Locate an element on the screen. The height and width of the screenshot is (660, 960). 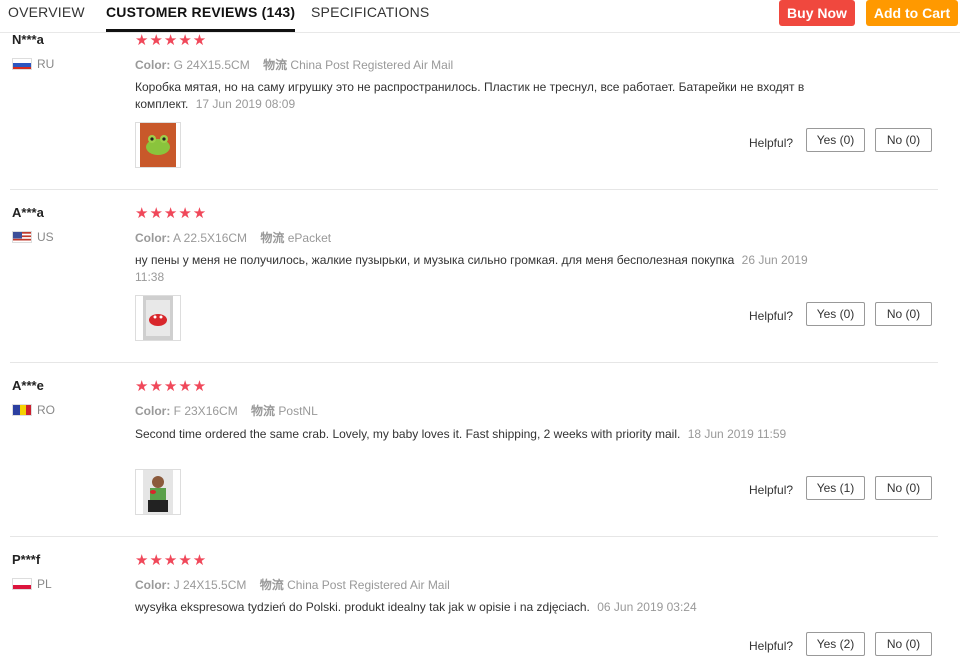
reviewer-name: P***f is located at coordinates (26, 559).